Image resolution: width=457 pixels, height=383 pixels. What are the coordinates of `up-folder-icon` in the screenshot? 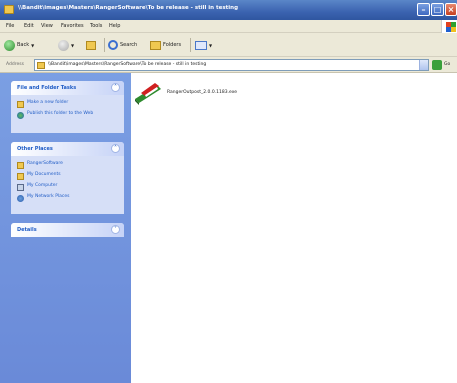 It's located at (91, 45).